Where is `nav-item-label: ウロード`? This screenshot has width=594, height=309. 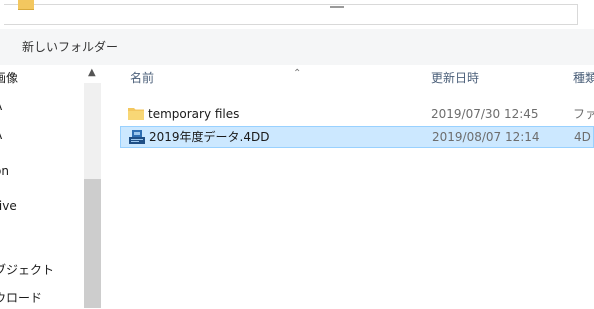 nav-item-label: ウロード is located at coordinates (21, 298).